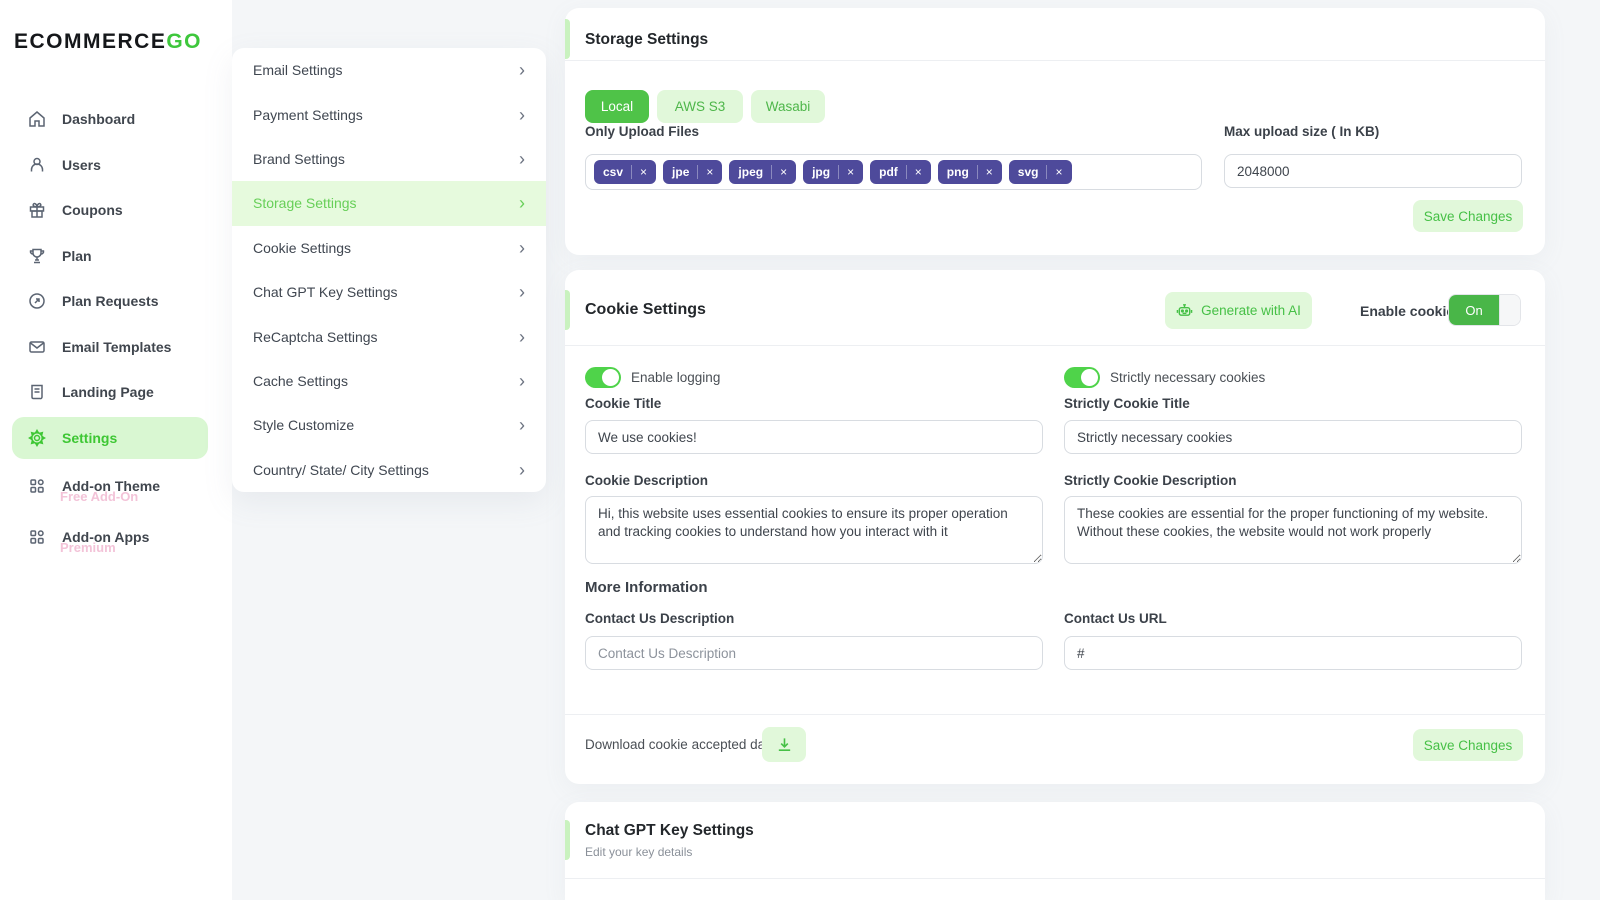 This screenshot has height=900, width=1600. I want to click on enable-logging-label: Enable logging, so click(676, 377).